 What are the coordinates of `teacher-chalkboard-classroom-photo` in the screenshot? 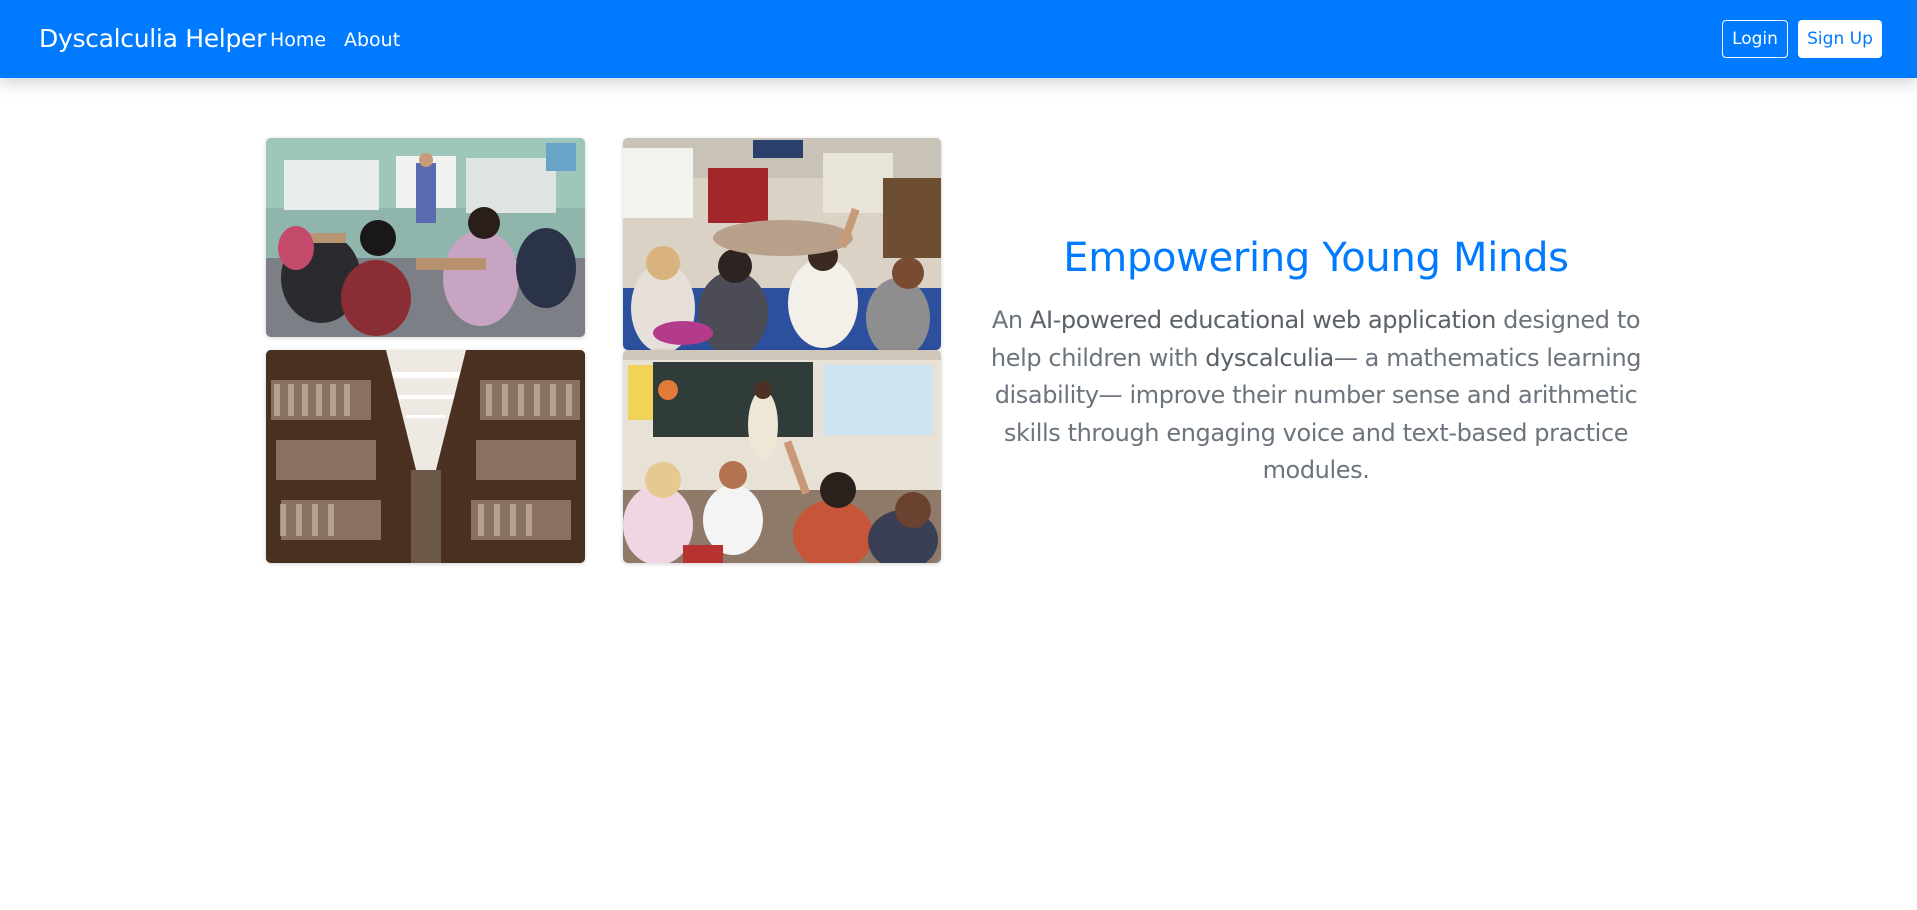 It's located at (782, 456).